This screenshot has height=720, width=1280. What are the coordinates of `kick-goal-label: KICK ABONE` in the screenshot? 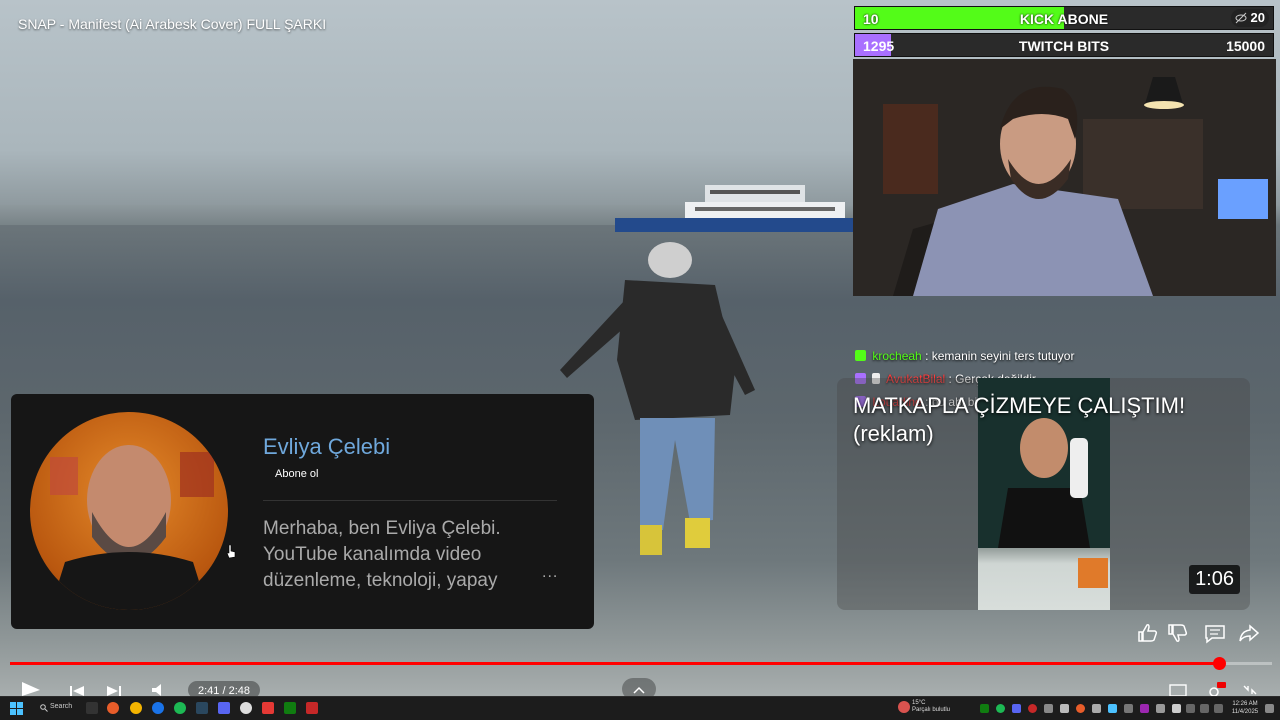 It's located at (1064, 19).